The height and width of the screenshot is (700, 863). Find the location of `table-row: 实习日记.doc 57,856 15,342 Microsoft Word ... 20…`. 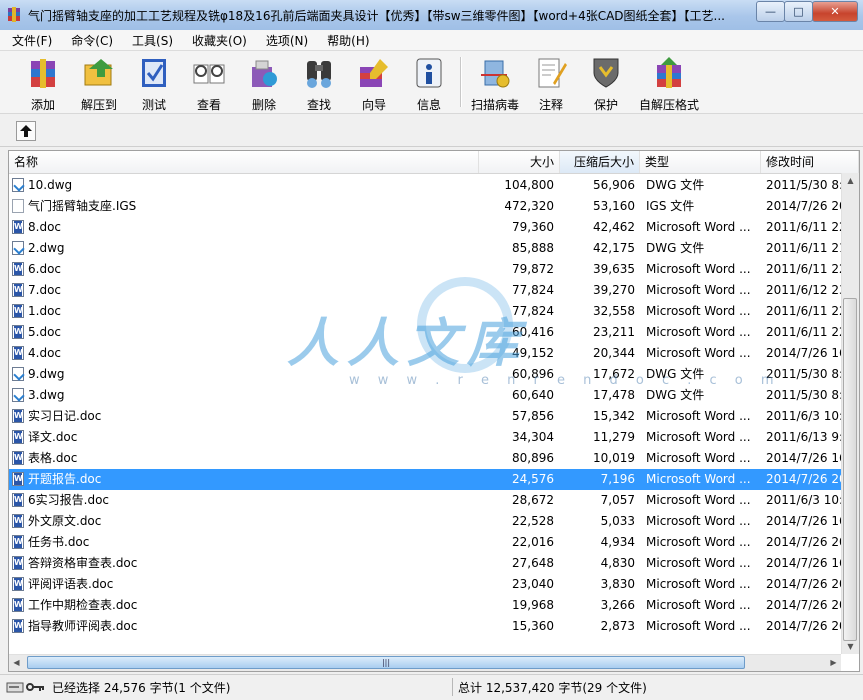

table-row: 实习日记.doc 57,856 15,342 Microsoft Word ... 20… is located at coordinates (426, 416).